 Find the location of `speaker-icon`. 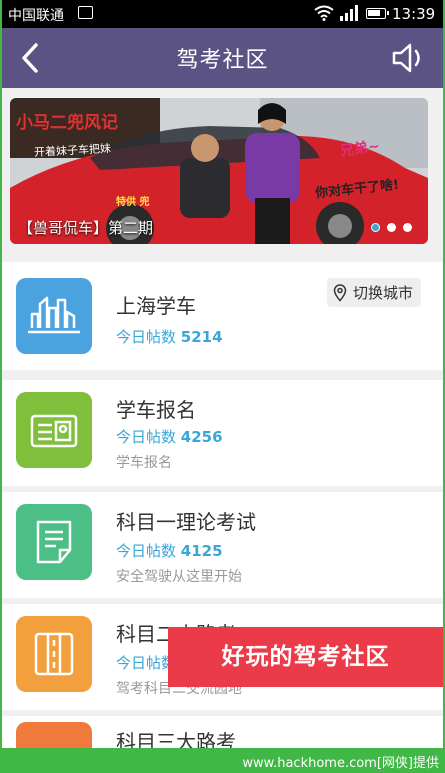

speaker-icon is located at coordinates (409, 58).